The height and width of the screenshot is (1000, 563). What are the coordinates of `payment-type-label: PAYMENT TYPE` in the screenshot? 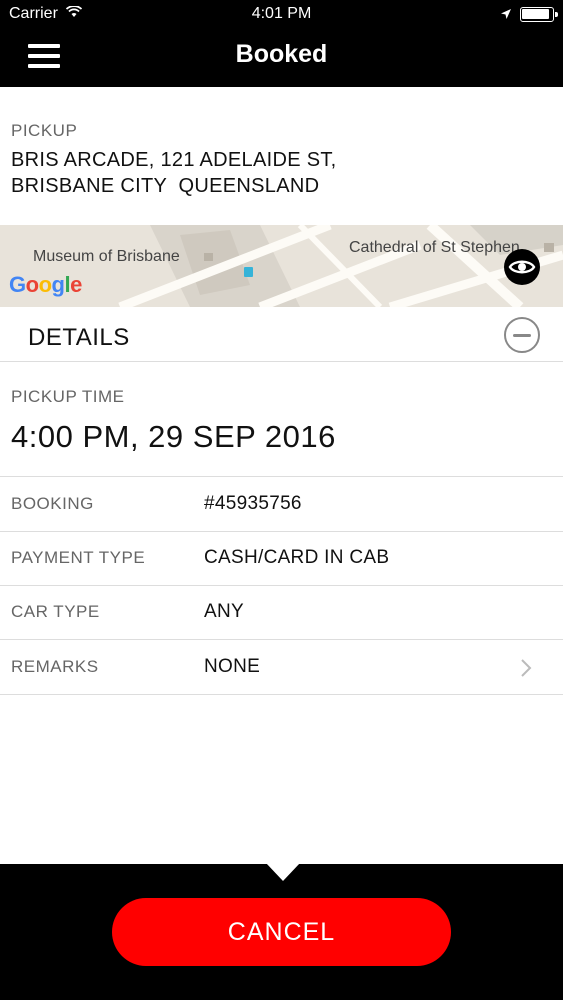 It's located at (78, 557).